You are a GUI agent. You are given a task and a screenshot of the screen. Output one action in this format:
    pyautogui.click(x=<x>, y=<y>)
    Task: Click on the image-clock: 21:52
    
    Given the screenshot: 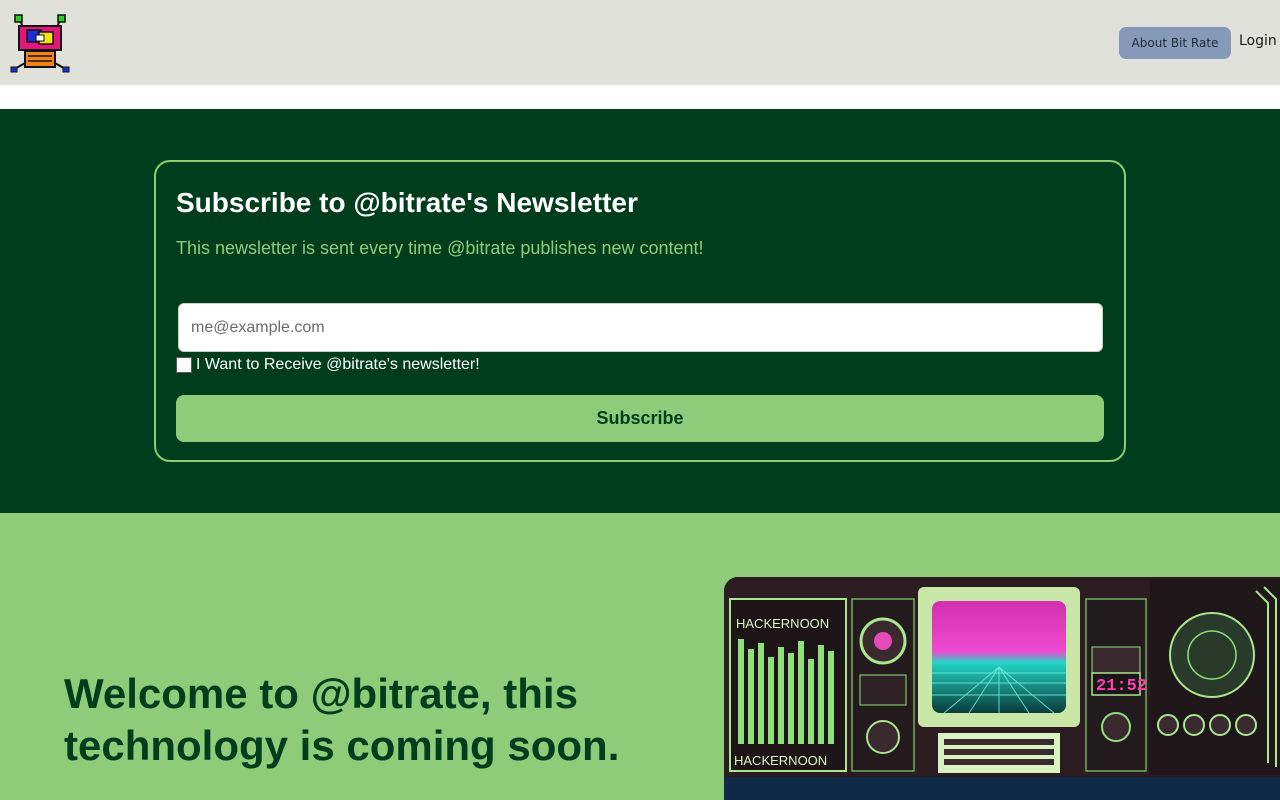 What is the action you would take?
    pyautogui.click(x=1121, y=686)
    